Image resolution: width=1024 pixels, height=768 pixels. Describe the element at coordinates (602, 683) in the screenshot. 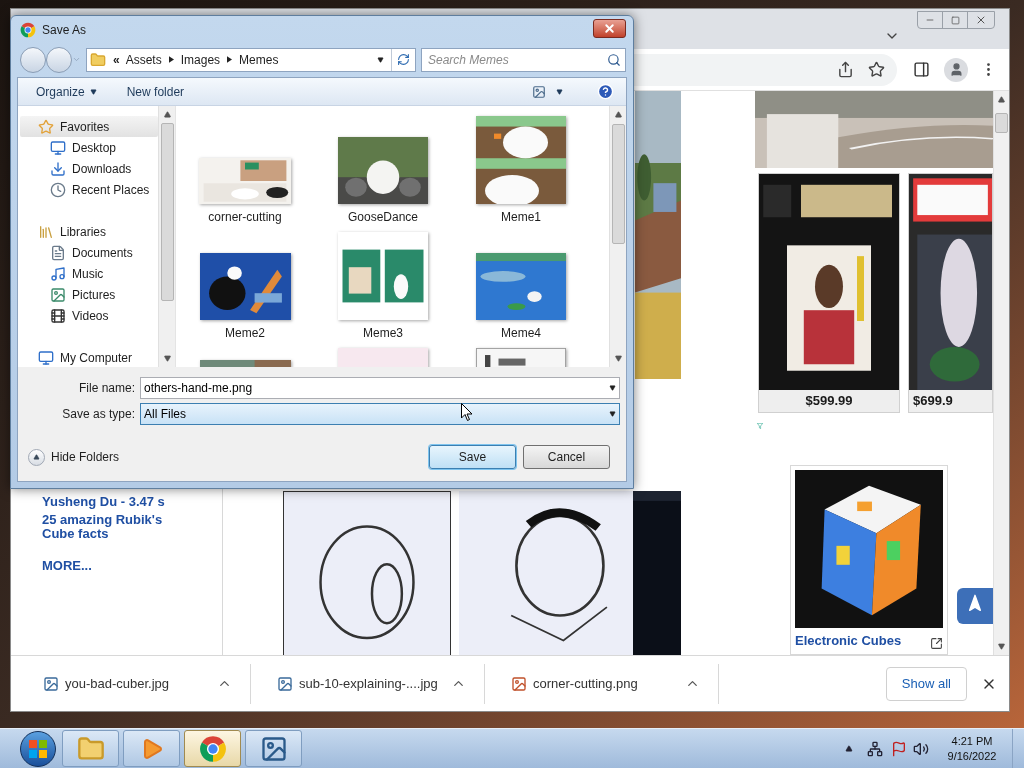

I see `download-item: corner-cutting.png` at that location.